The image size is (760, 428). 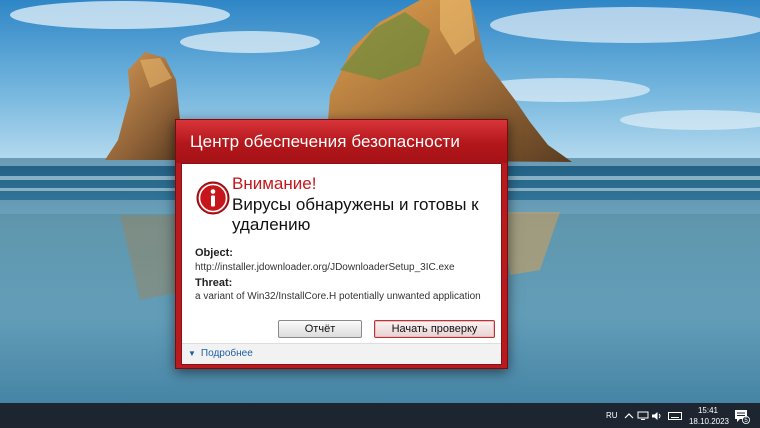 I want to click on dialog-title: Центр обеспечения безопасности, so click(x=325, y=141).